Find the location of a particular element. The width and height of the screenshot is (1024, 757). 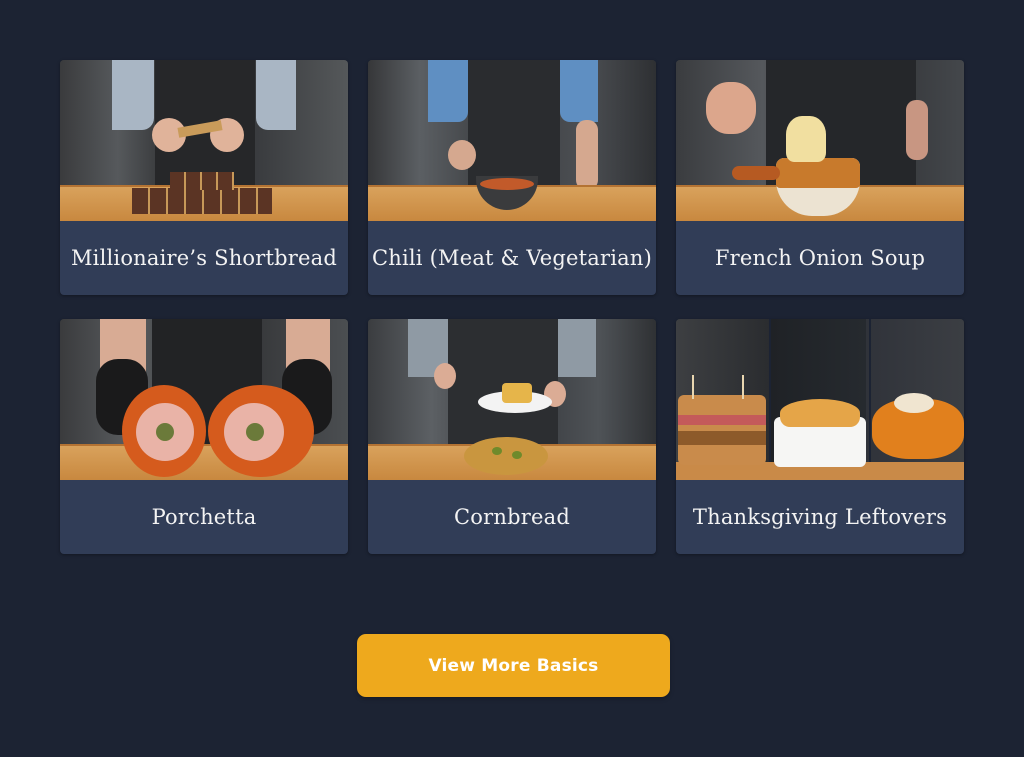

recipe-title: Thanksgiving Leftovers is located at coordinates (820, 517).